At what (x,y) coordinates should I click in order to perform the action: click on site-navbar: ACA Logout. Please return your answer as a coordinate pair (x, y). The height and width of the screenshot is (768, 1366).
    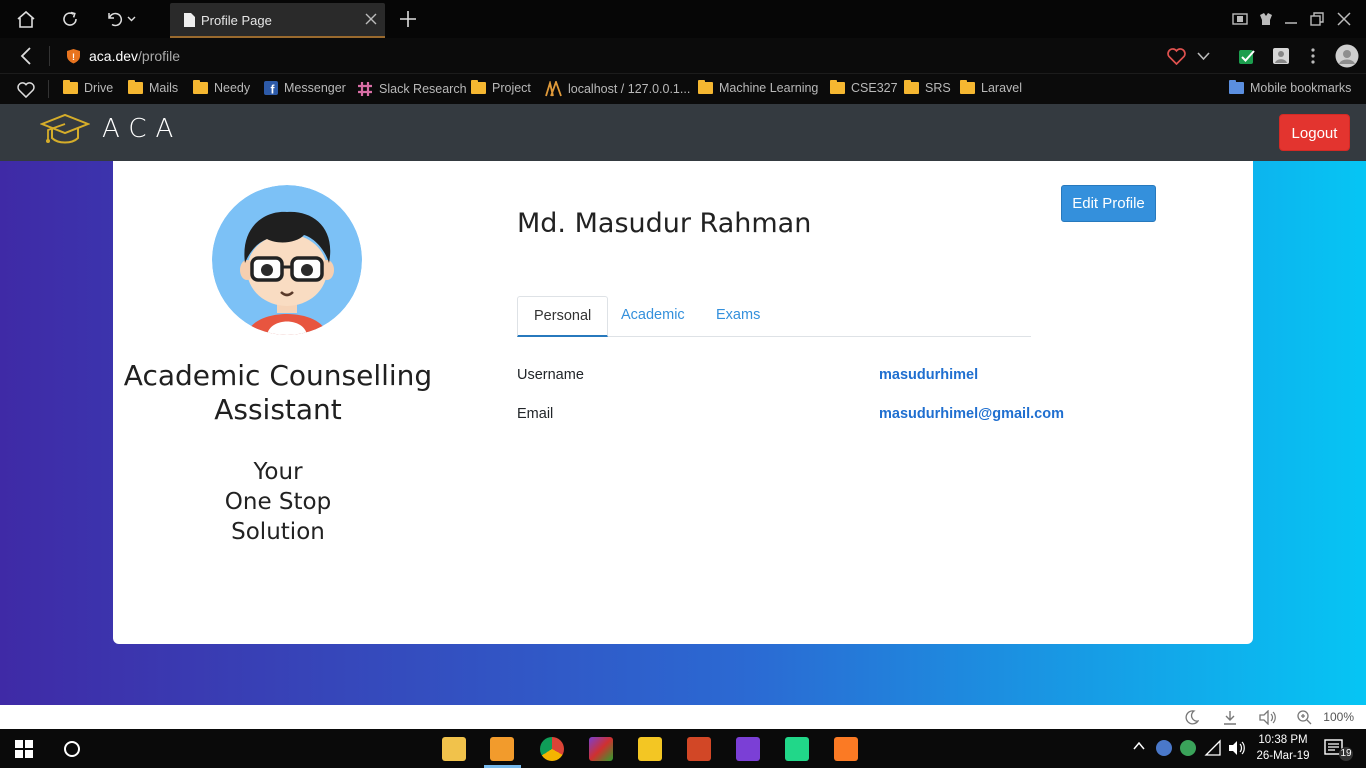
    Looking at the image, I should click on (683, 132).